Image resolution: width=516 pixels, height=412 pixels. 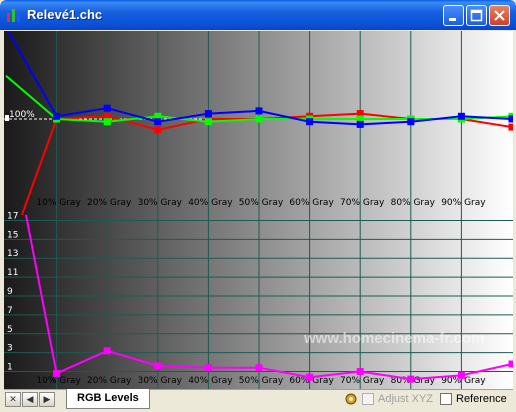 What do you see at coordinates (393, 338) in the screenshot?
I see `watermark: www.homecinema-fr.com` at bounding box center [393, 338].